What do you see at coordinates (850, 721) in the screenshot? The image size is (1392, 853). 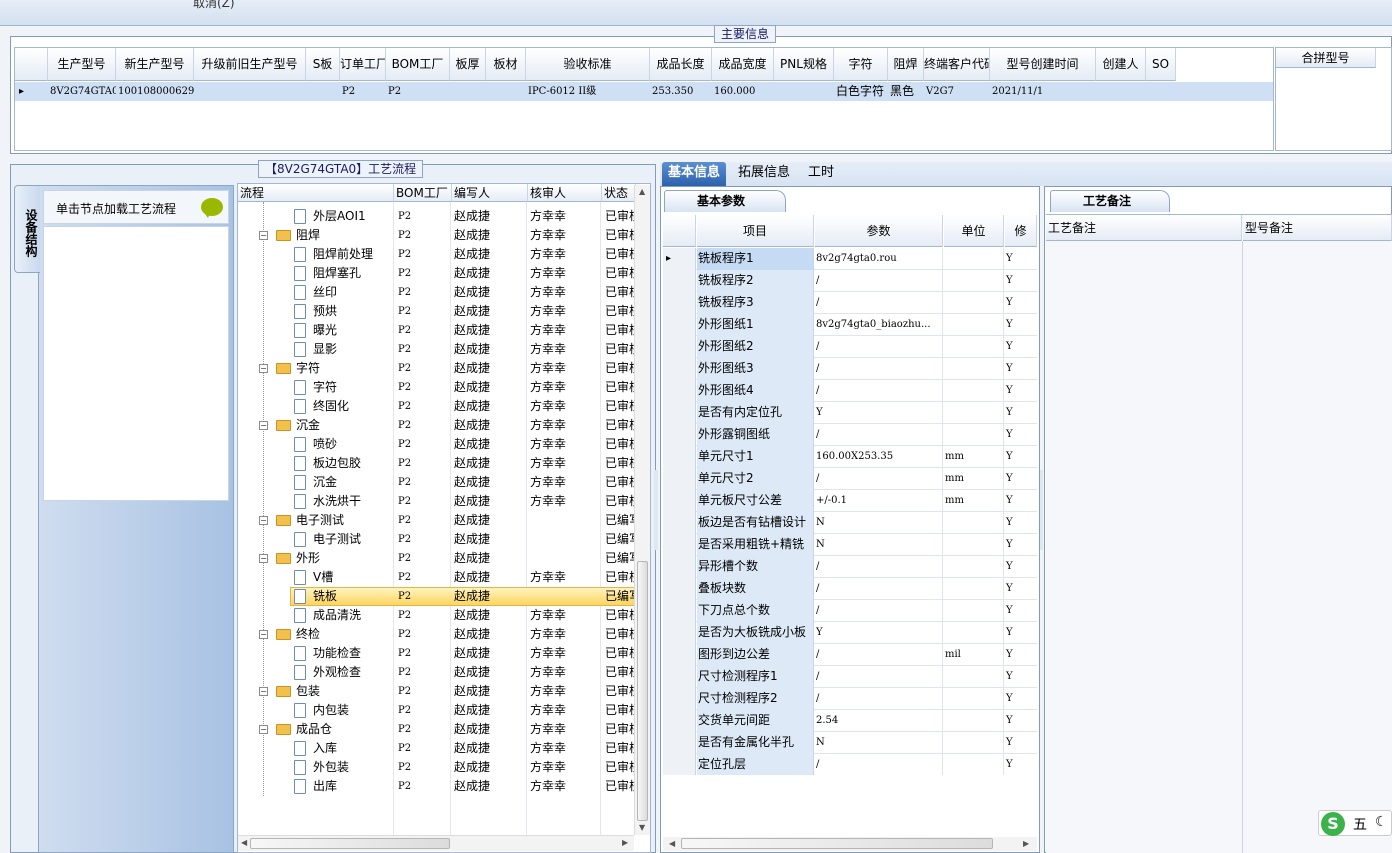 I see `param-row: 交货单元间距 2.54 Y` at bounding box center [850, 721].